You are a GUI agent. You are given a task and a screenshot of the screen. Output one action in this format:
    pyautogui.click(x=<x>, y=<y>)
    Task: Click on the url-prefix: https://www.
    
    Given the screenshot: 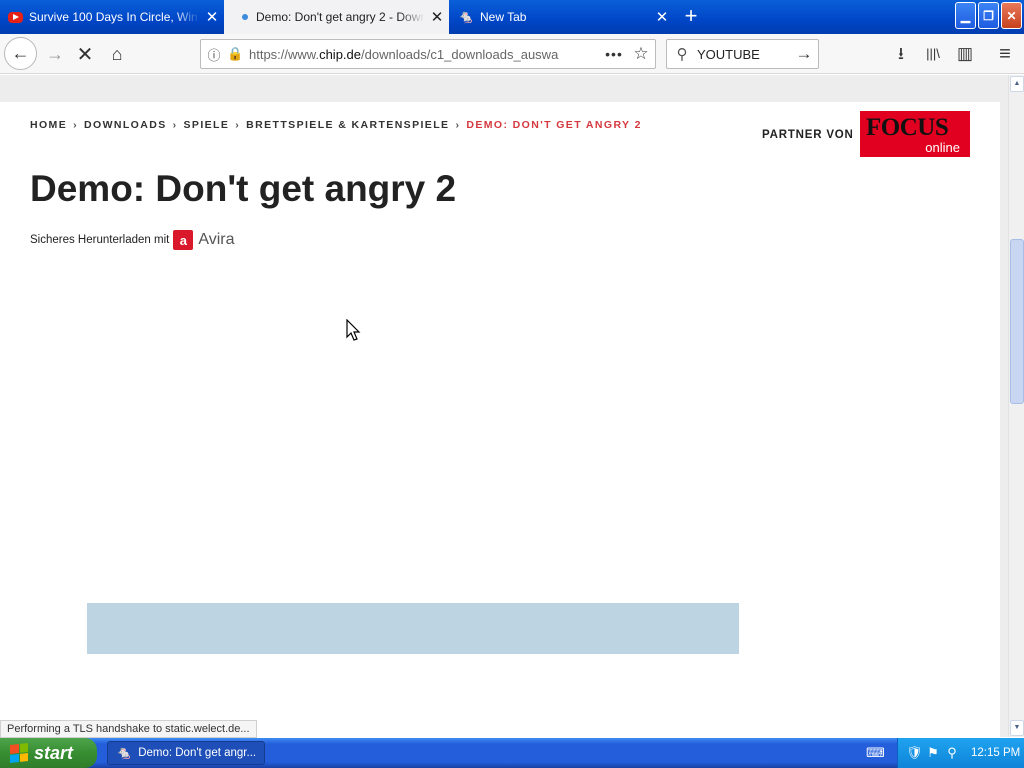 What is the action you would take?
    pyautogui.click(x=284, y=54)
    